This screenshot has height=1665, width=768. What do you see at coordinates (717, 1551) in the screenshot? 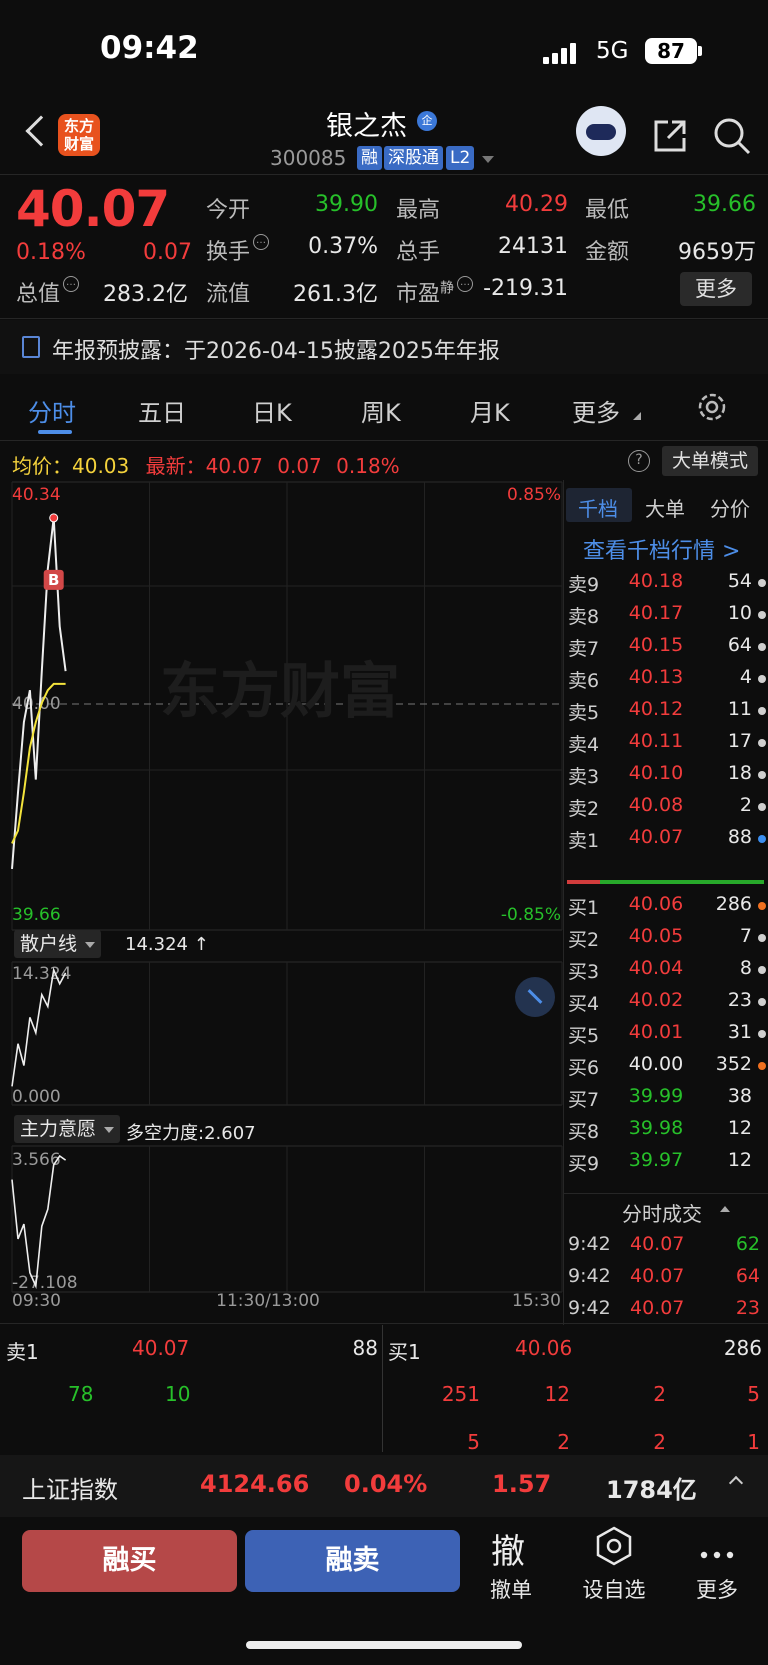
I see `more-dots-icon` at bounding box center [717, 1551].